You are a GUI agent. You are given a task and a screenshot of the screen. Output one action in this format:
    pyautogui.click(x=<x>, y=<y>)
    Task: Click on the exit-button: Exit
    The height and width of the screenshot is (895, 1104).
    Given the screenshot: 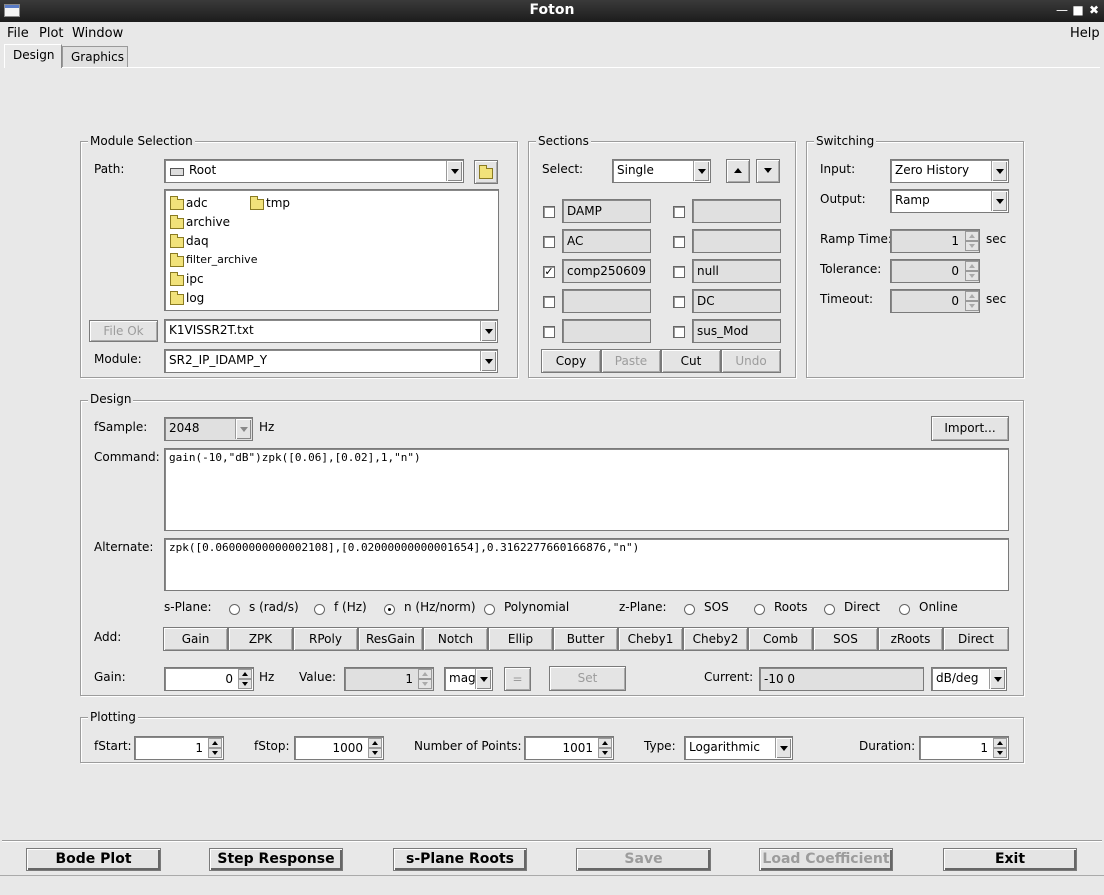 What is the action you would take?
    pyautogui.click(x=1010, y=859)
    